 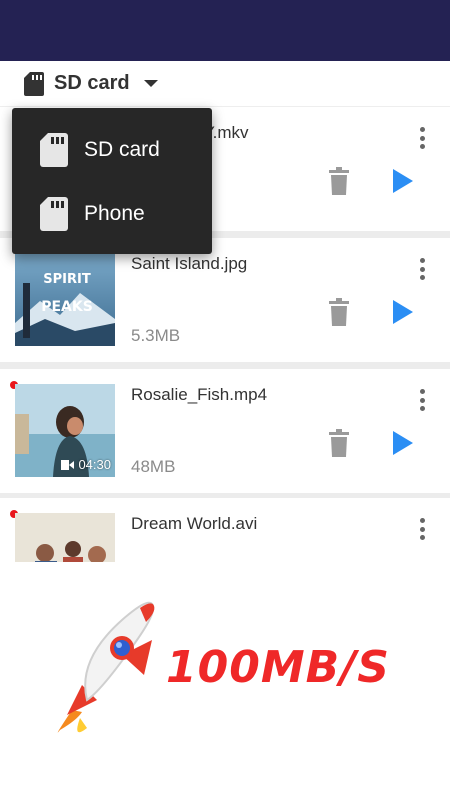 I want to click on menu-item-label: Phone, so click(x=114, y=213).